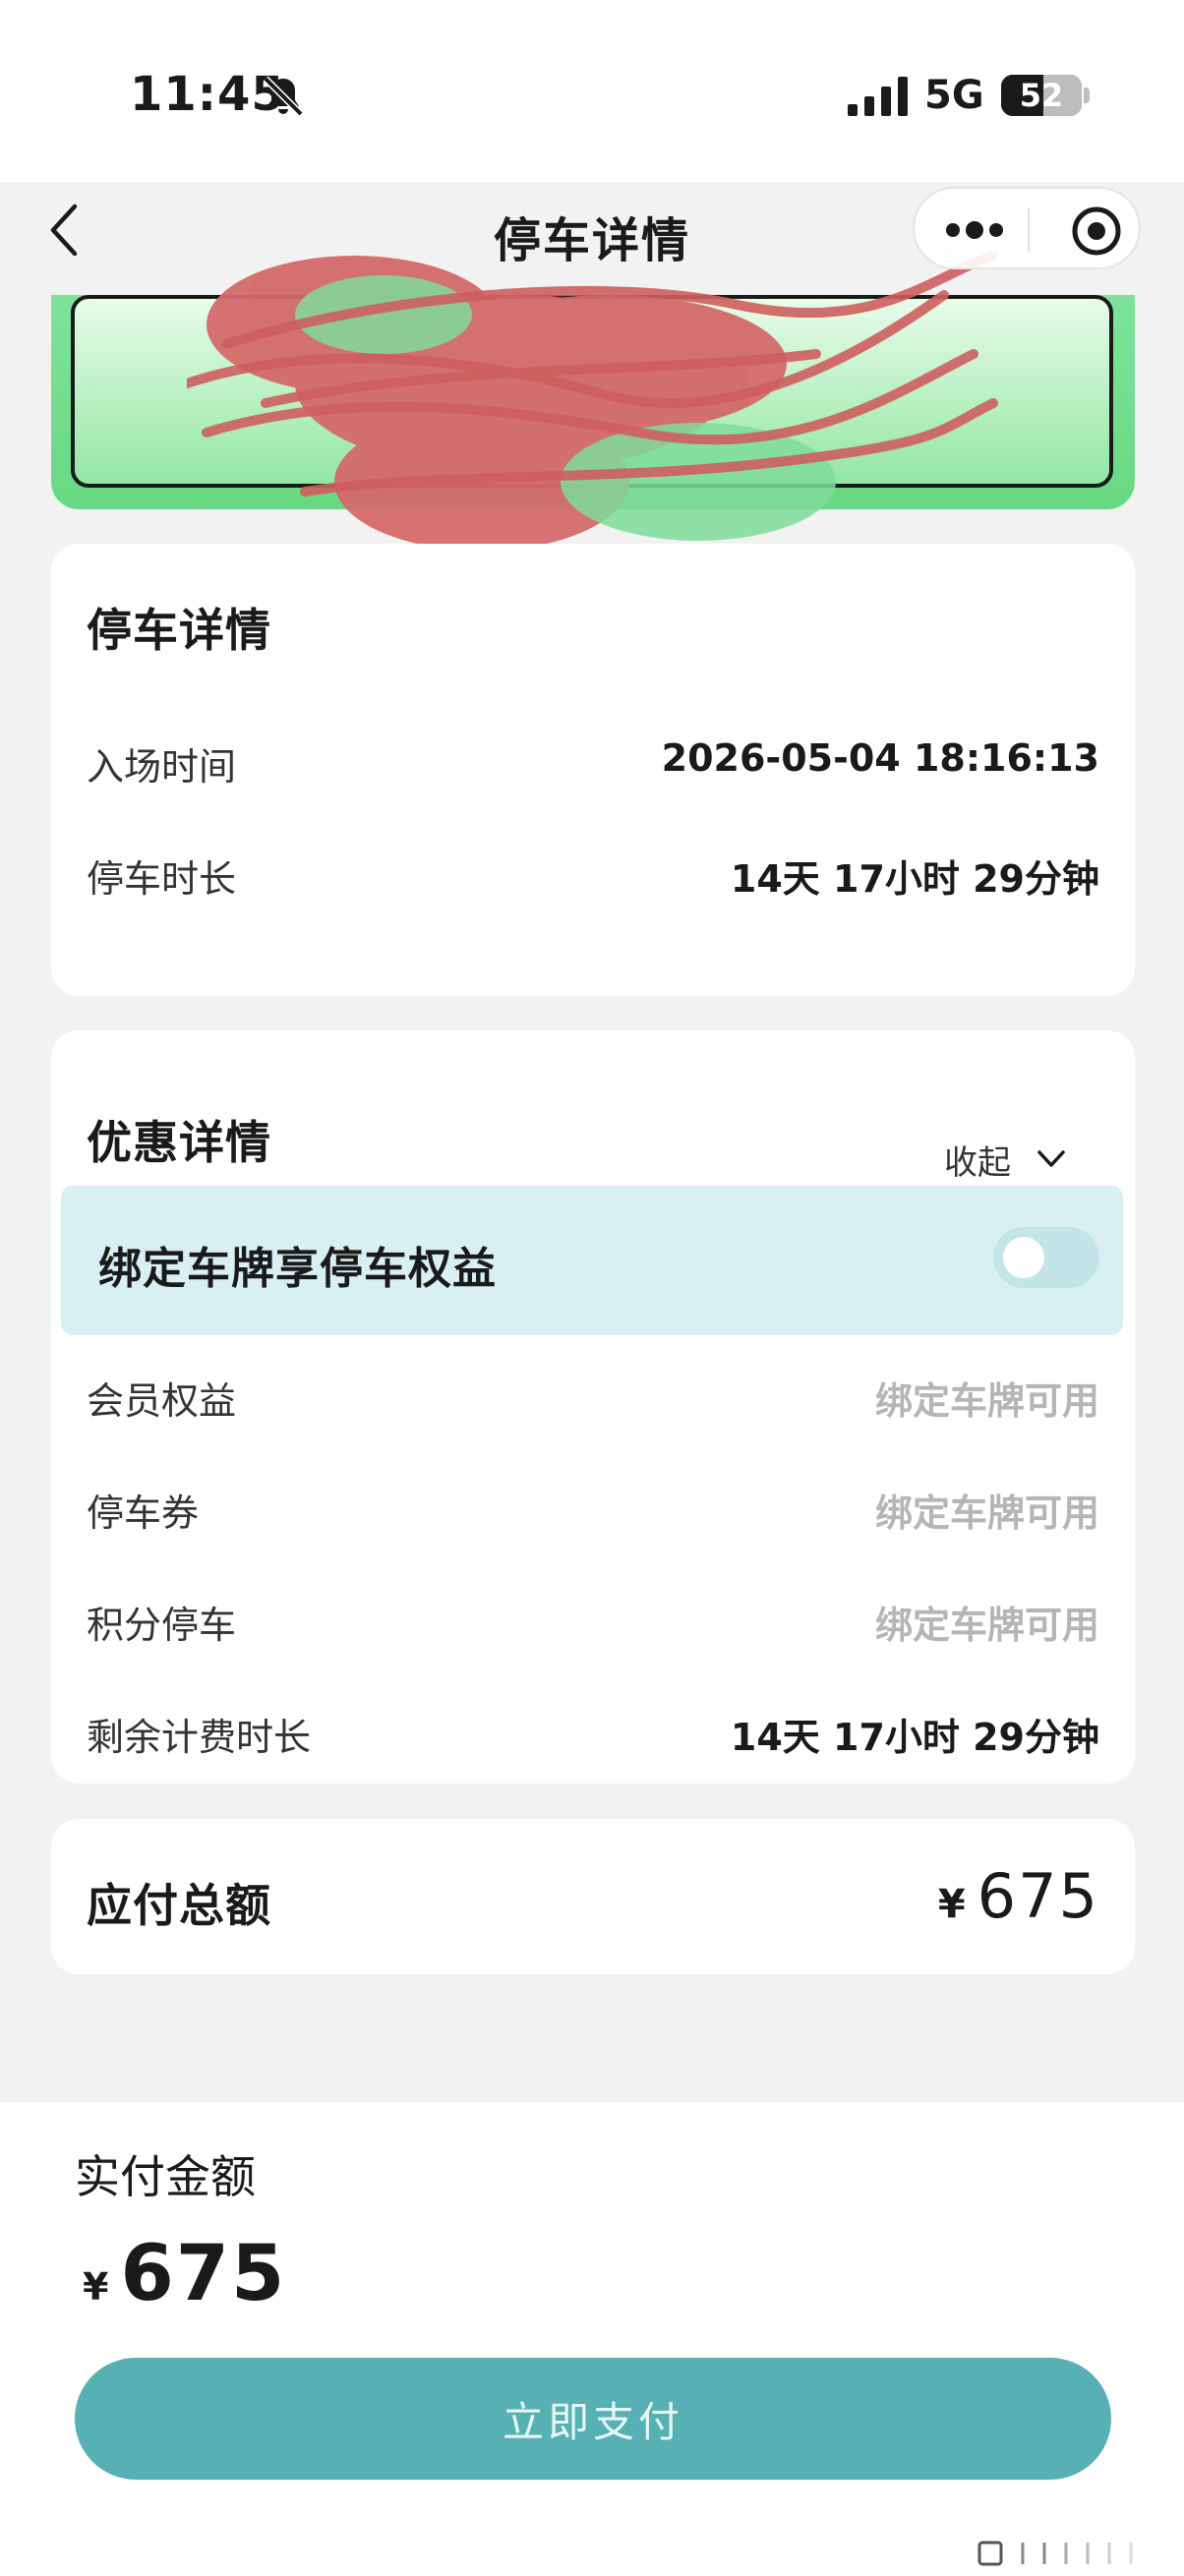 This screenshot has width=1184, height=2576. Describe the element at coordinates (592, 1260) in the screenshot. I see `bind-plate-panel: 绑定车牌享停车权益` at that location.